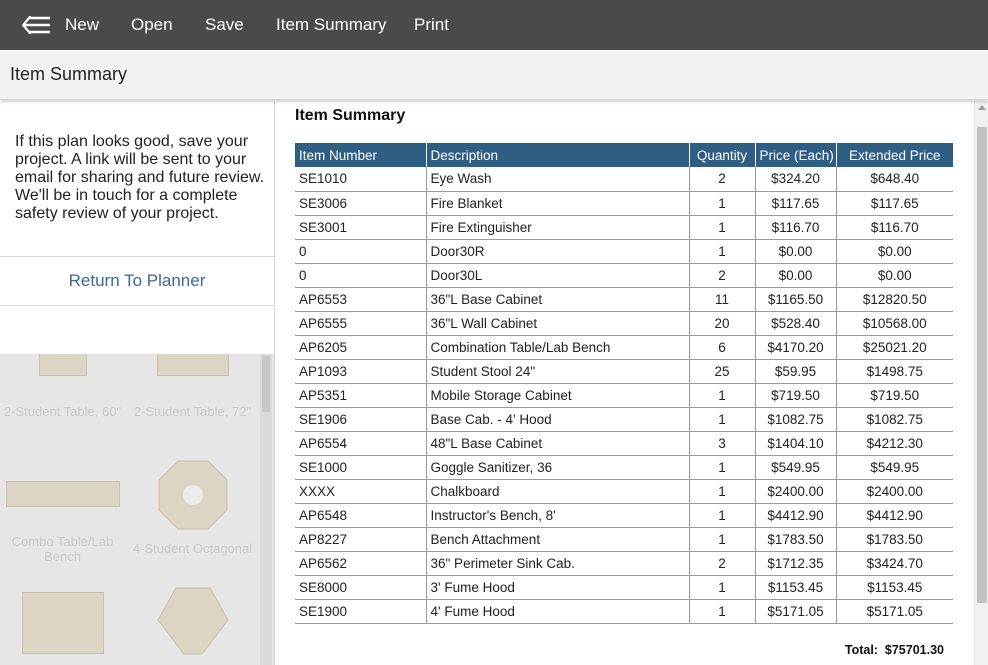 The image size is (988, 665). Describe the element at coordinates (36, 25) in the screenshot. I see `menu-back-icon` at that location.